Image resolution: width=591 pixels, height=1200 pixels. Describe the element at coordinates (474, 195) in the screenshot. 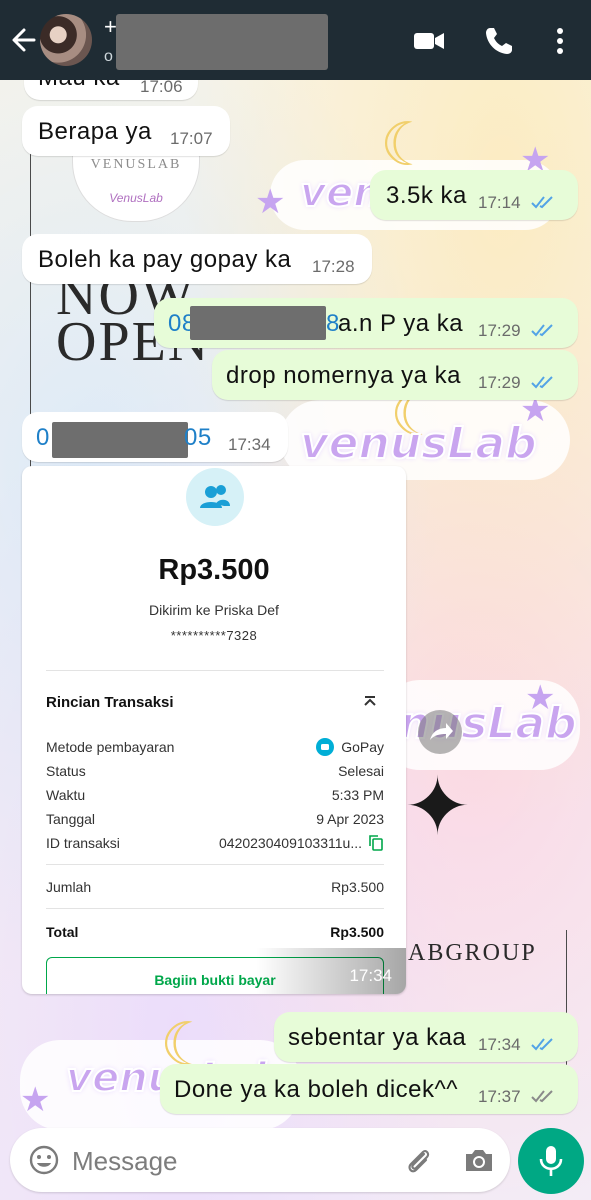

I see `outgoing-message: 3.5k ka 17:14` at that location.